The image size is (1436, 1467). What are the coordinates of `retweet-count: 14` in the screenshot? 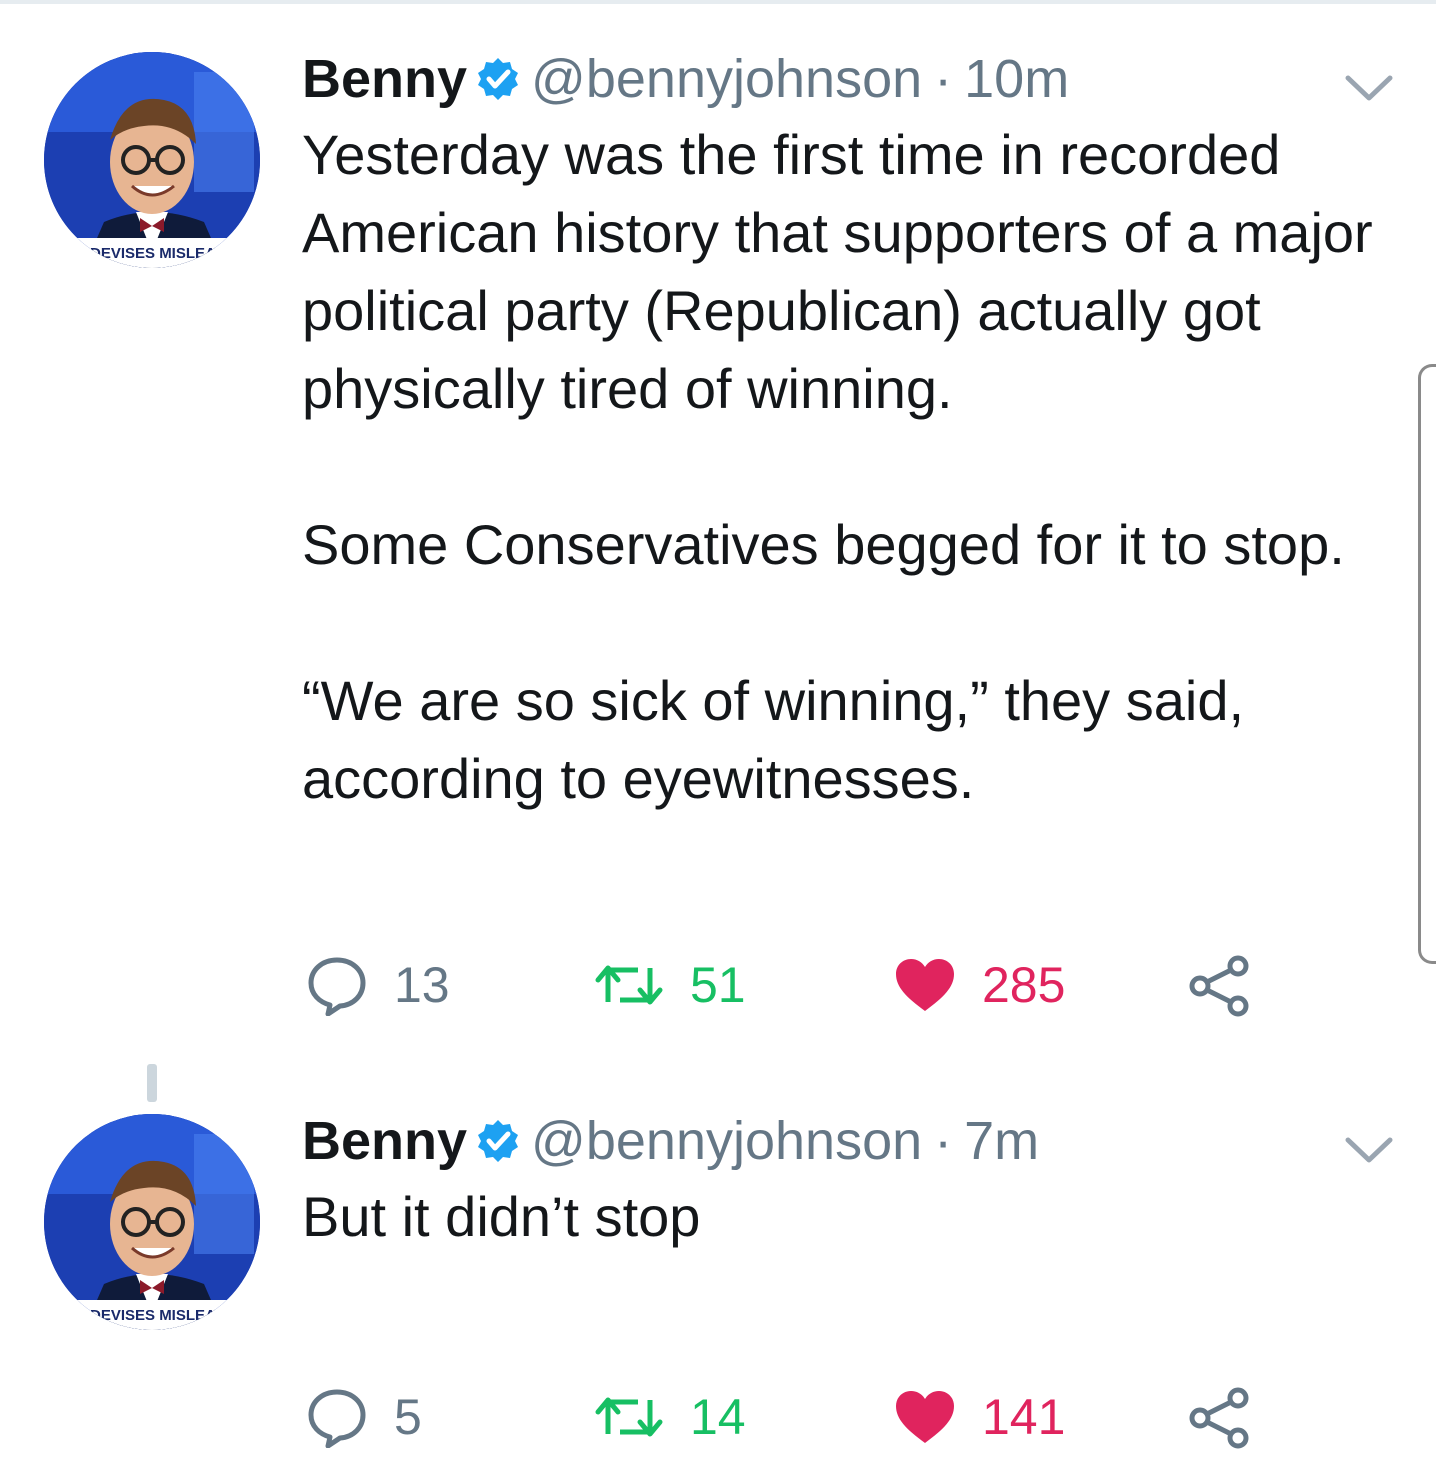 It's located at (718, 1417).